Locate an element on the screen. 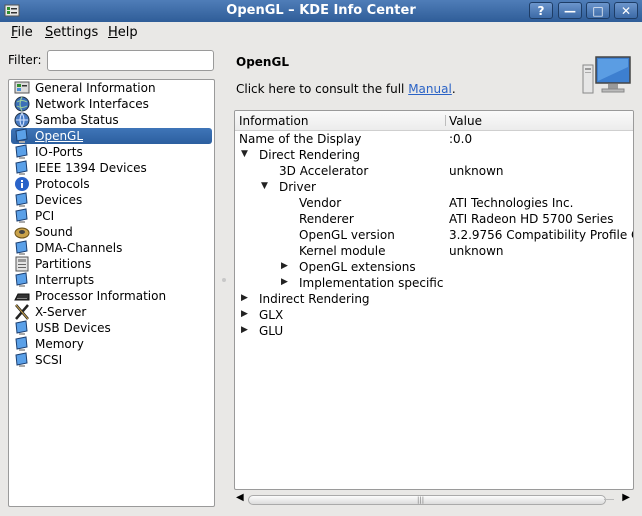 The height and width of the screenshot is (516, 642). sidebar-item-label: Partitions is located at coordinates (63, 264).